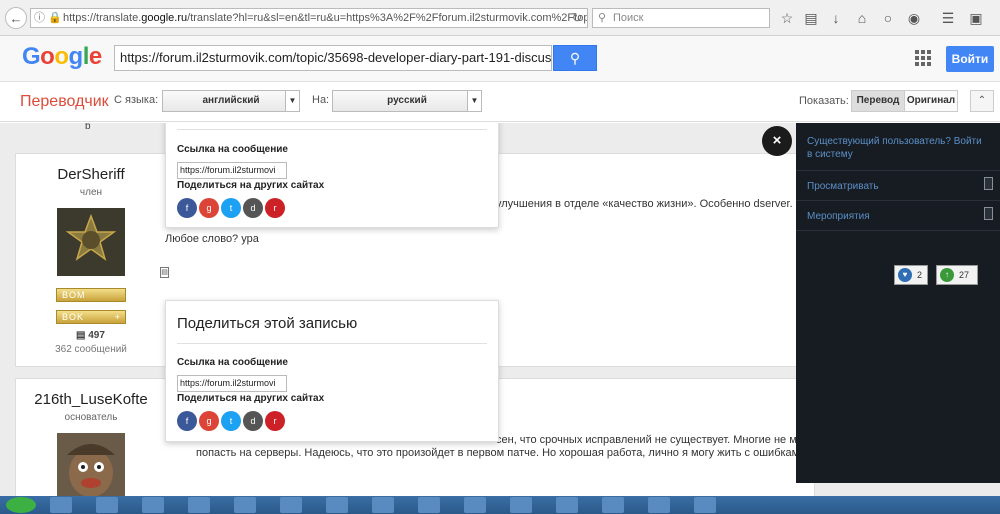 The width and height of the screenshot is (1000, 514). I want to click on from-language-value: английский, so click(231, 100).